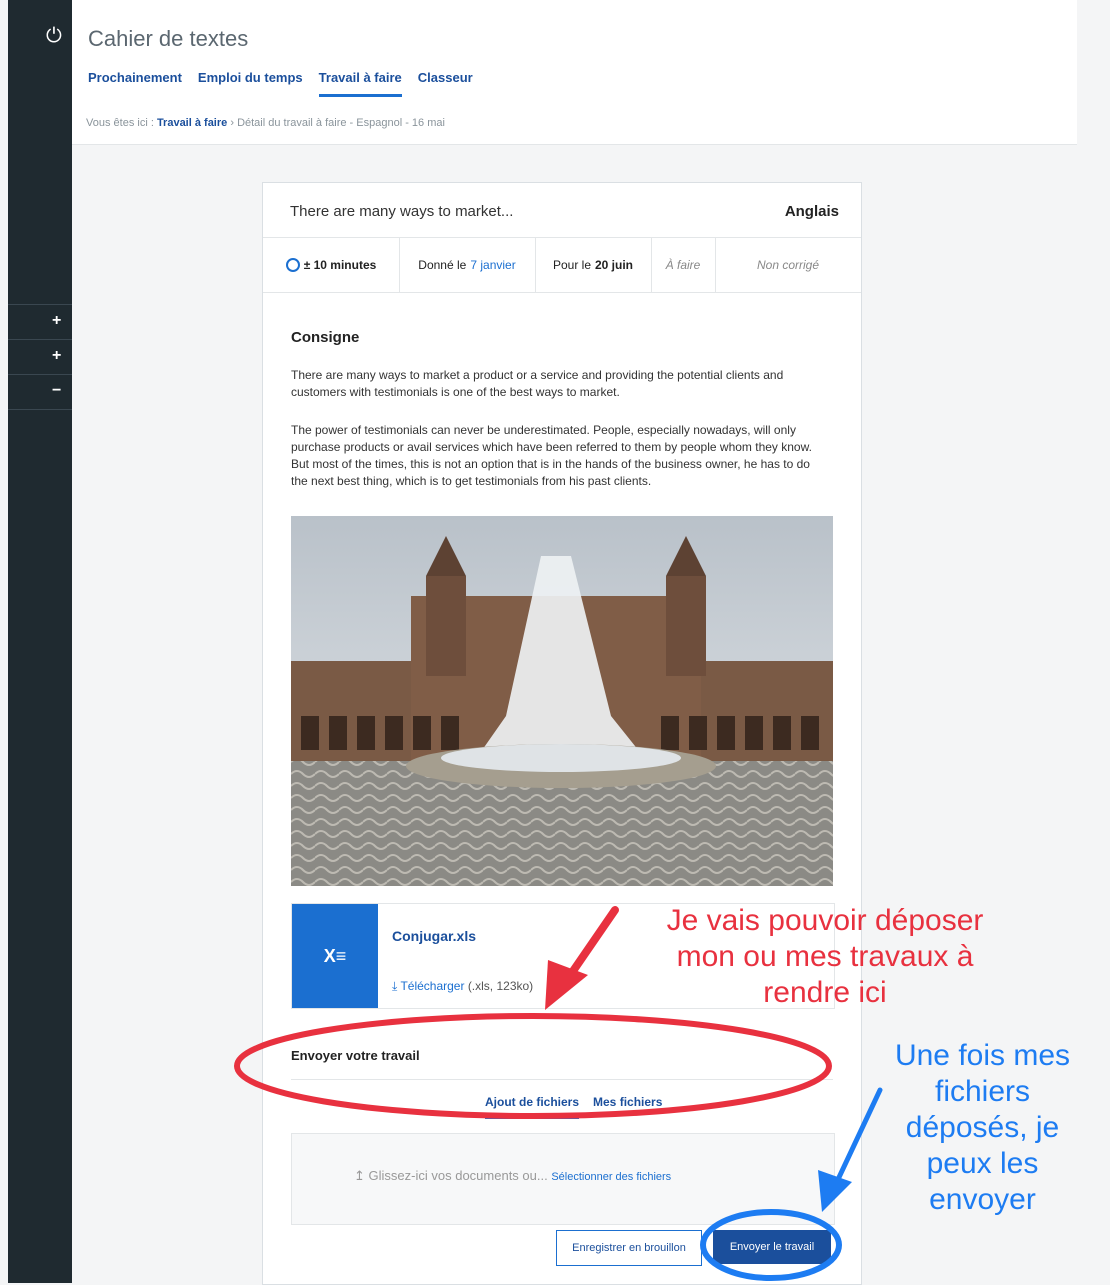 Image resolution: width=1110 pixels, height=1285 pixels. What do you see at coordinates (627, 1107) in the screenshot?
I see `tab-mes-fichiers: Mes fichiers` at bounding box center [627, 1107].